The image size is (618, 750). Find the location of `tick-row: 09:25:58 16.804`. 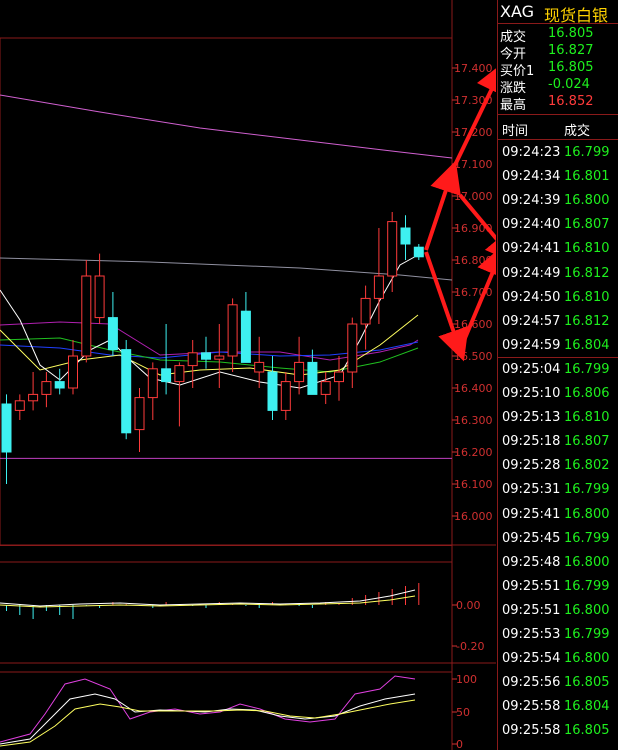

tick-row: 09:25:58 16.804 is located at coordinates (558, 707).